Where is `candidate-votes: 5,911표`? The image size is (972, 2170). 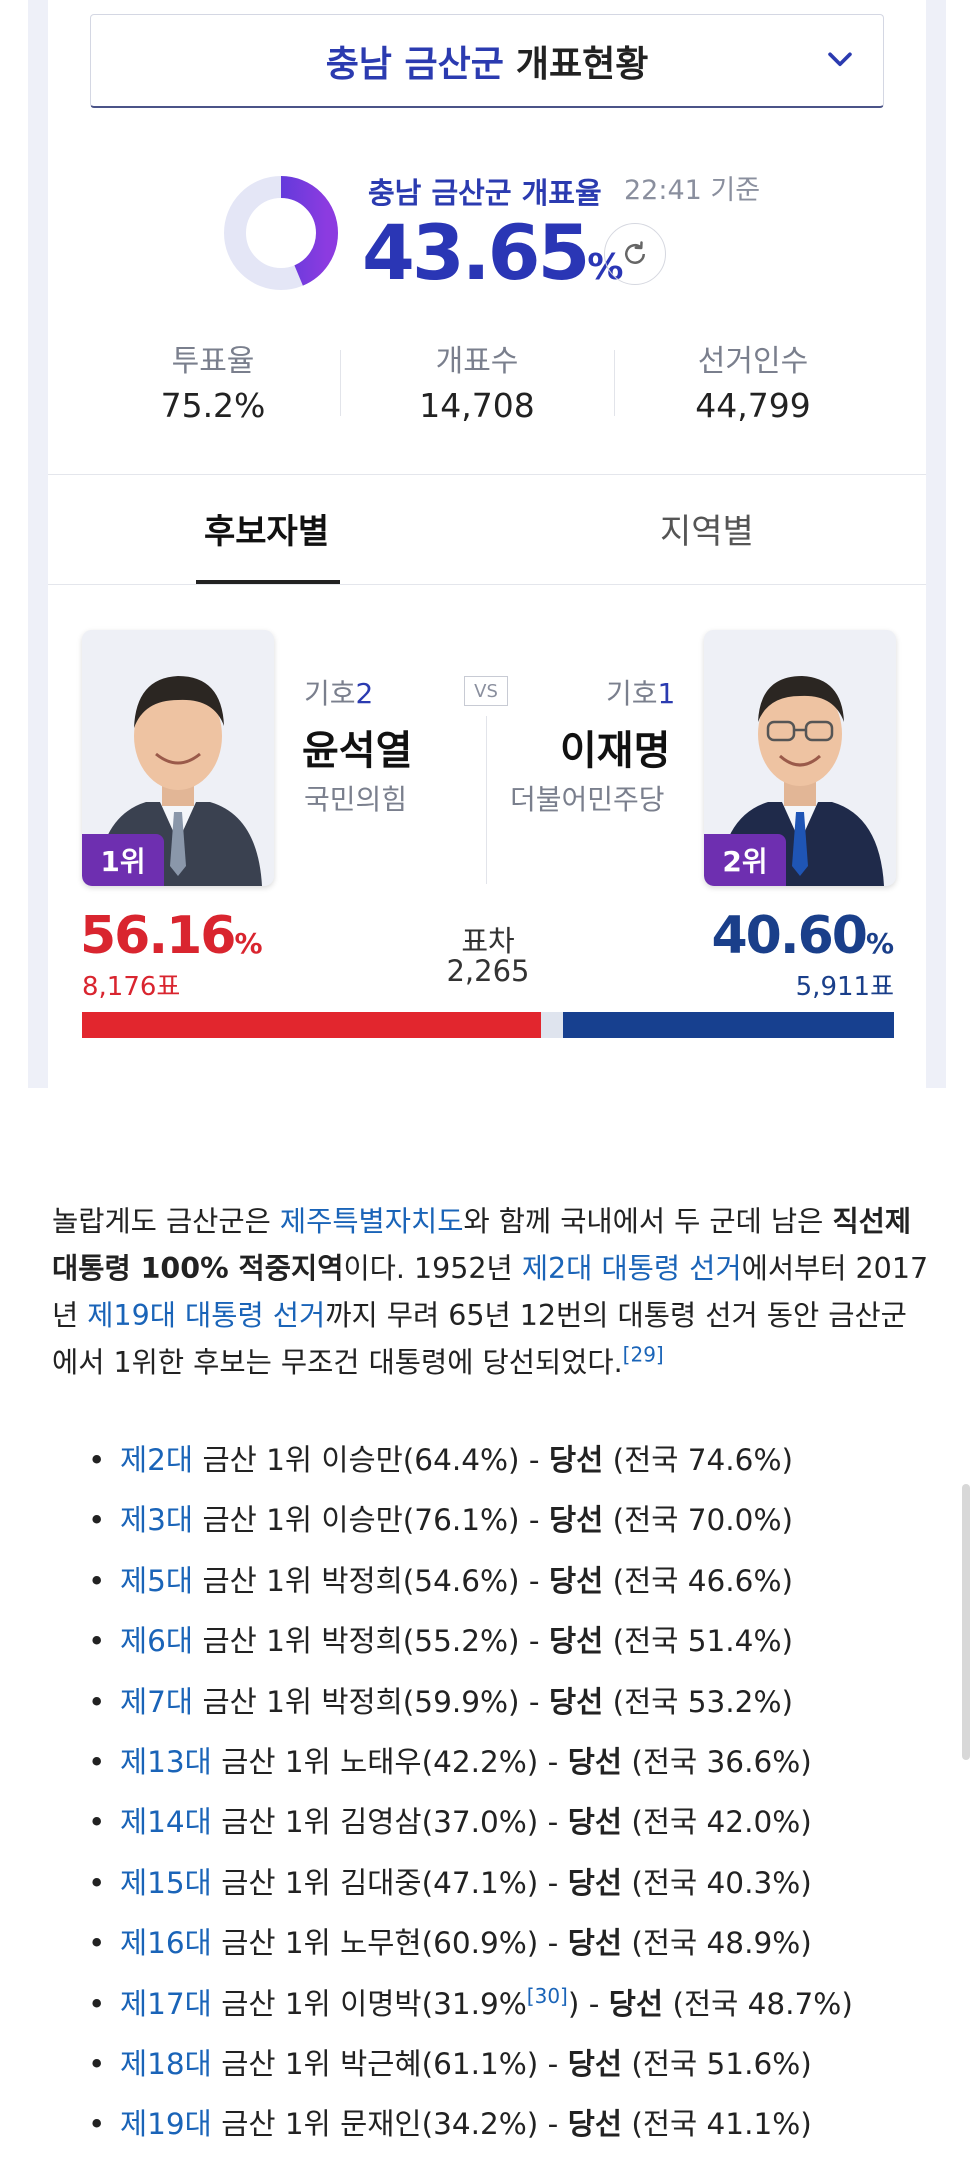
candidate-votes: 5,911표 is located at coordinates (844, 987).